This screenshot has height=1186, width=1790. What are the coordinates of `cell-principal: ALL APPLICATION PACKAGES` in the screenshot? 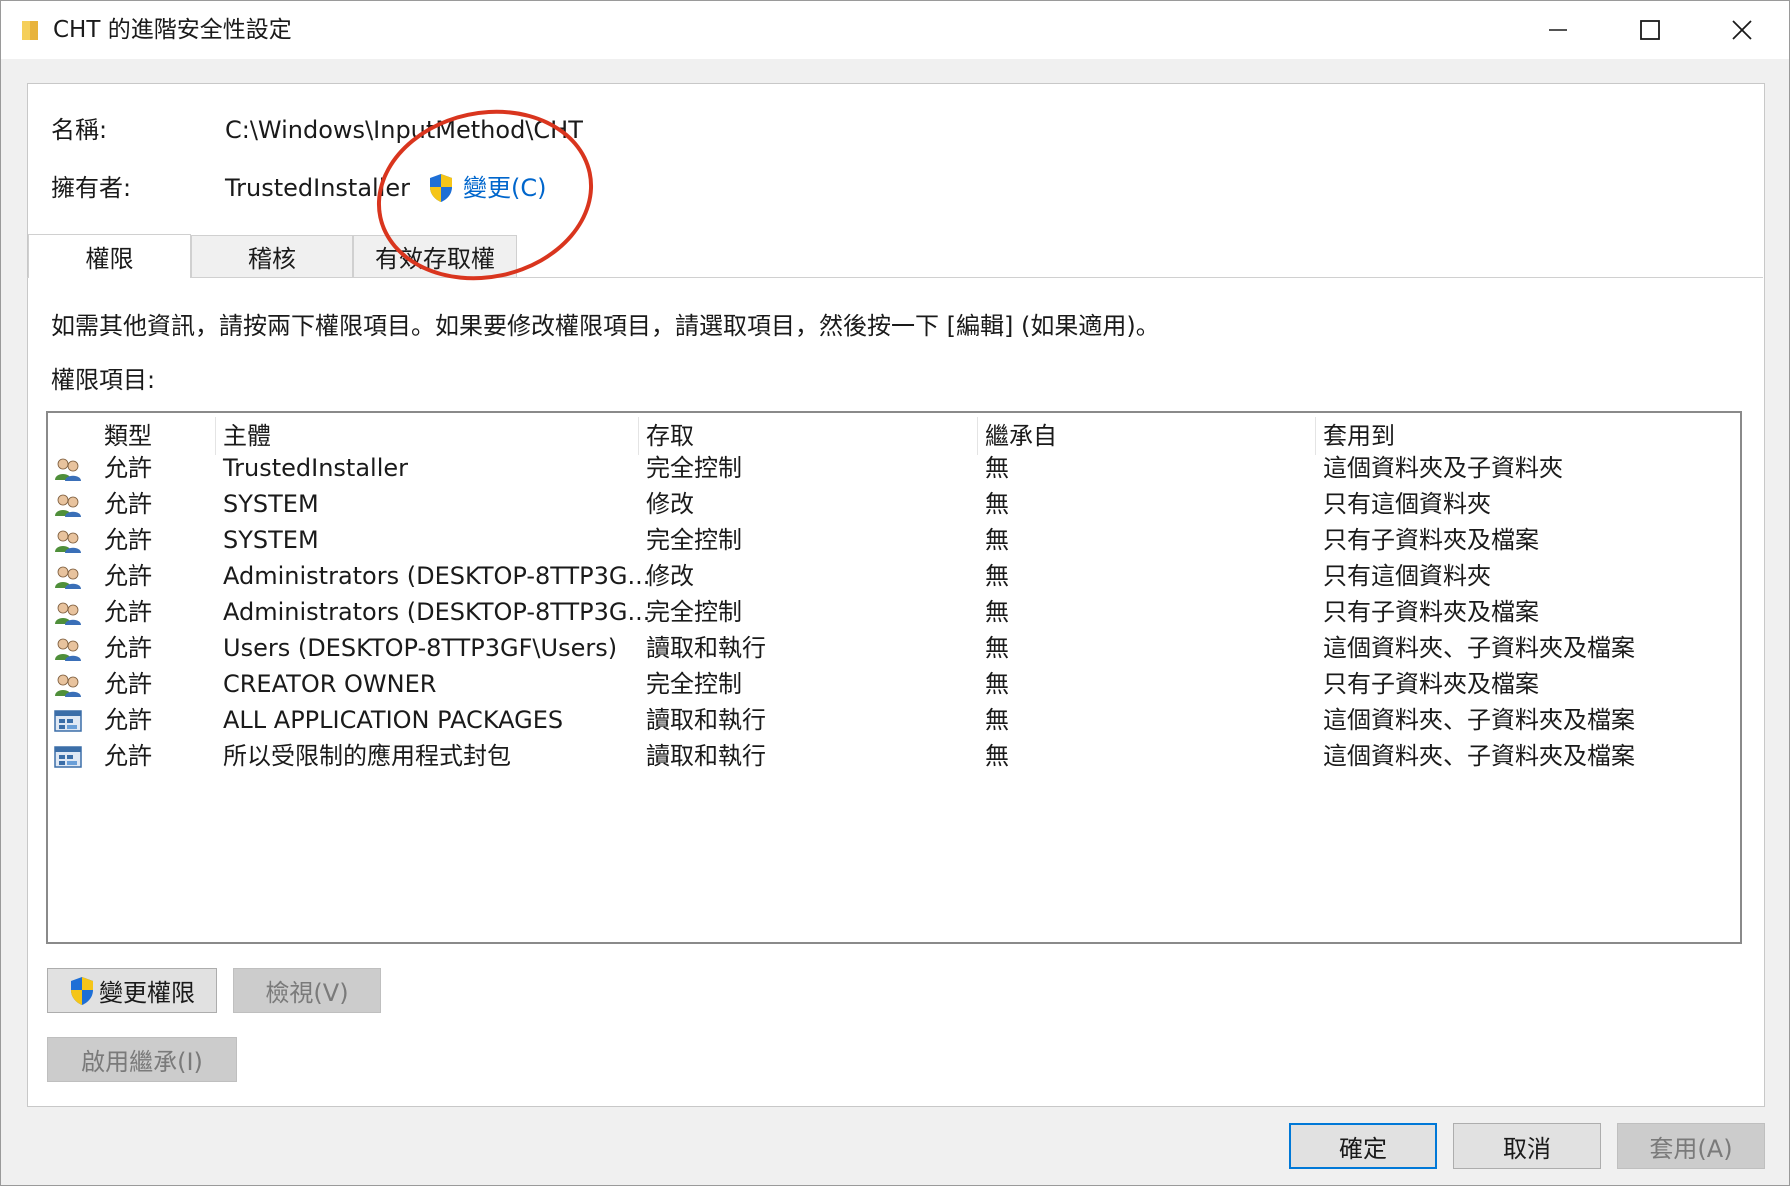 It's located at (393, 720).